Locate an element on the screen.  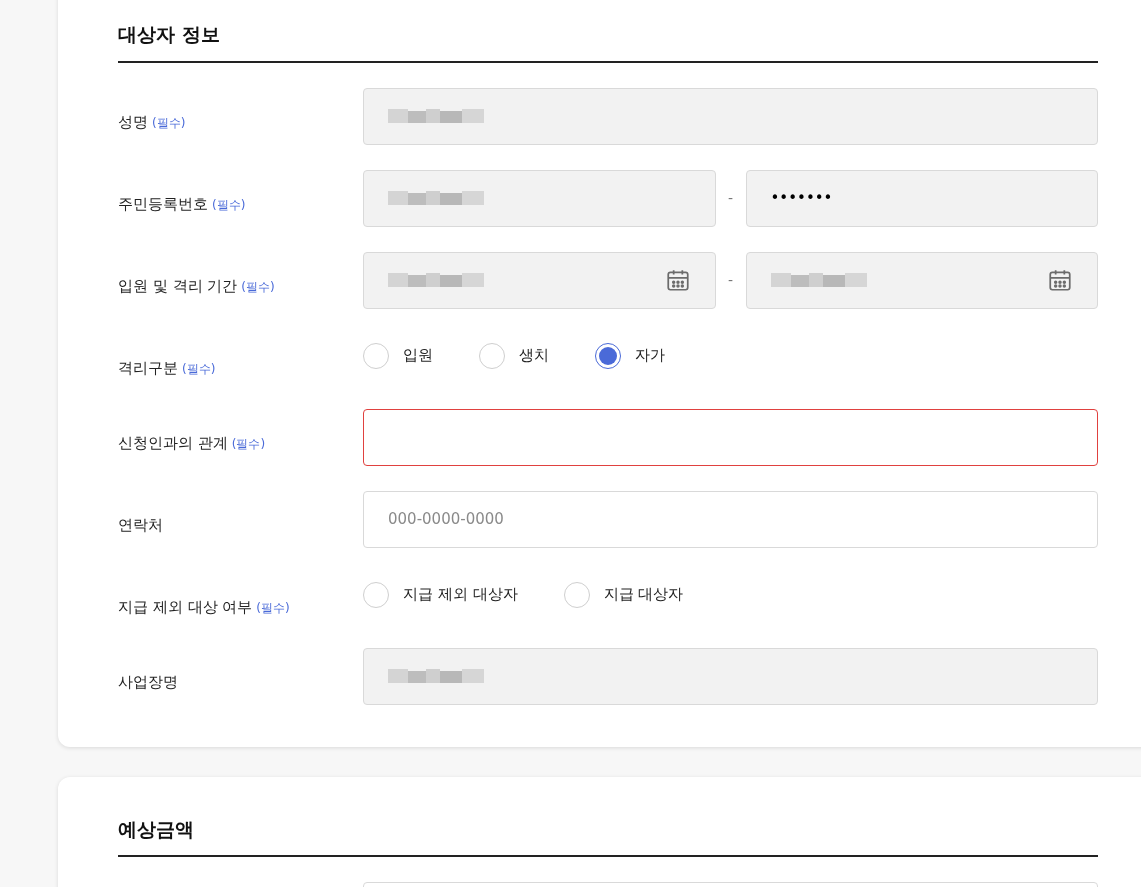
radio-label: 입원 is located at coordinates (418, 356).